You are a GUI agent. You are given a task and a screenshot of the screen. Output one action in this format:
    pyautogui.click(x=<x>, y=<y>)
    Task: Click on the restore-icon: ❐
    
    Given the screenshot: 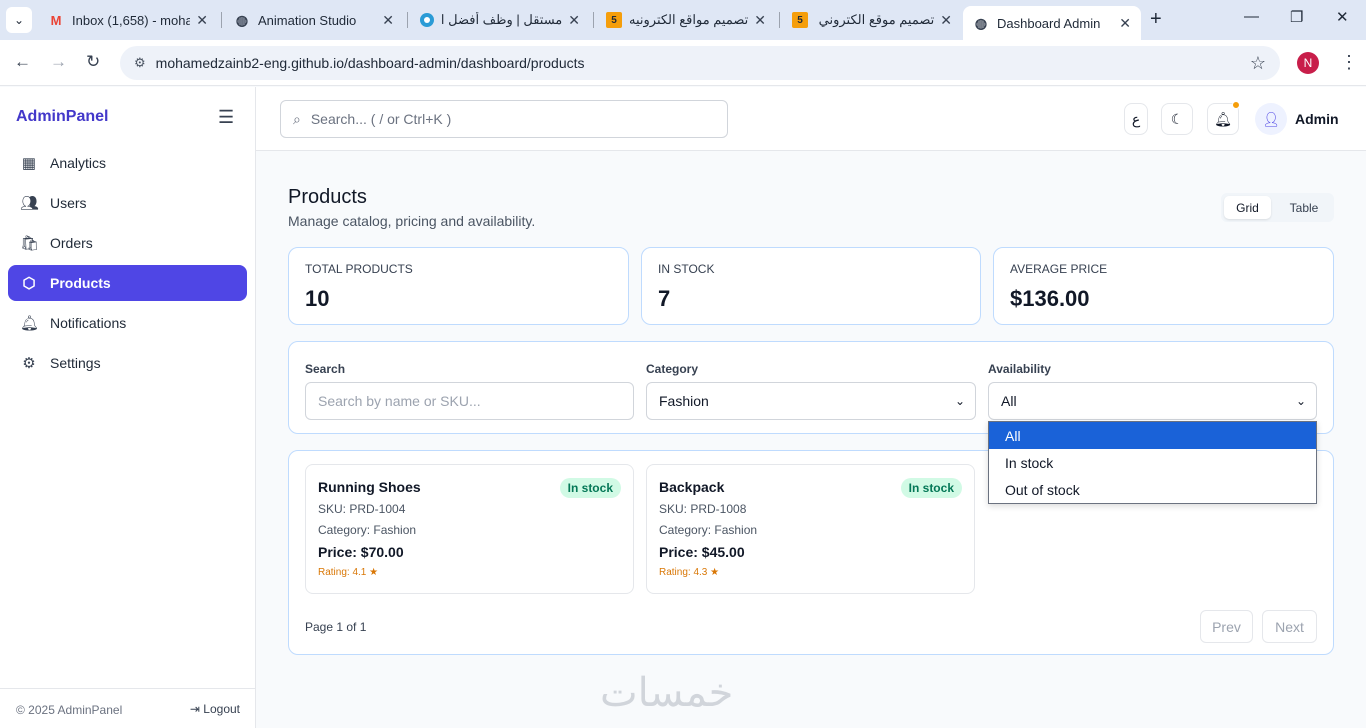 What is the action you would take?
    pyautogui.click(x=1296, y=17)
    